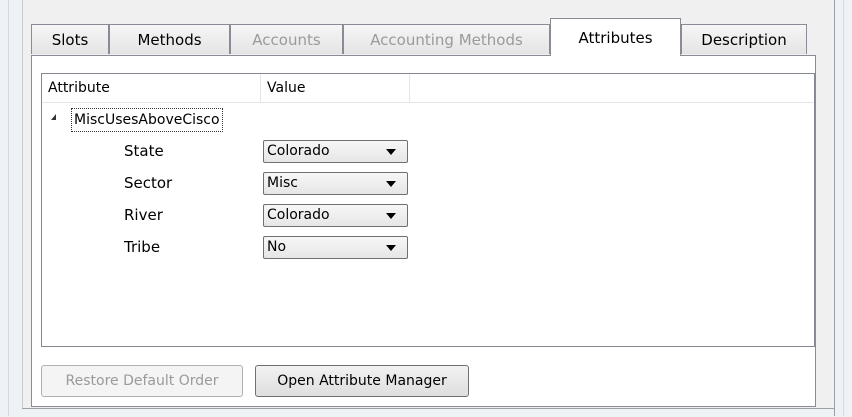 This screenshot has height=417, width=852. Describe the element at coordinates (362, 381) in the screenshot. I see `open-attribute-manager-button: Open Attribute Manager` at that location.